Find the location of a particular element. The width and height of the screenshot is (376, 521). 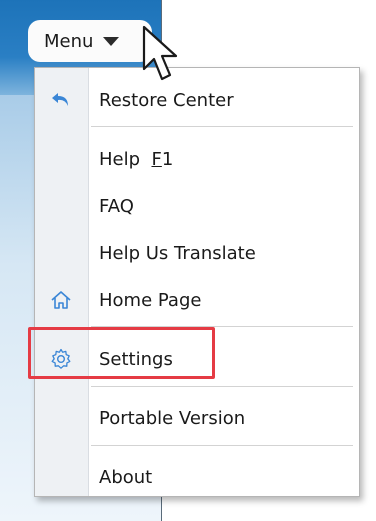

menu-item-portable-version: Portable Version is located at coordinates (197, 418).